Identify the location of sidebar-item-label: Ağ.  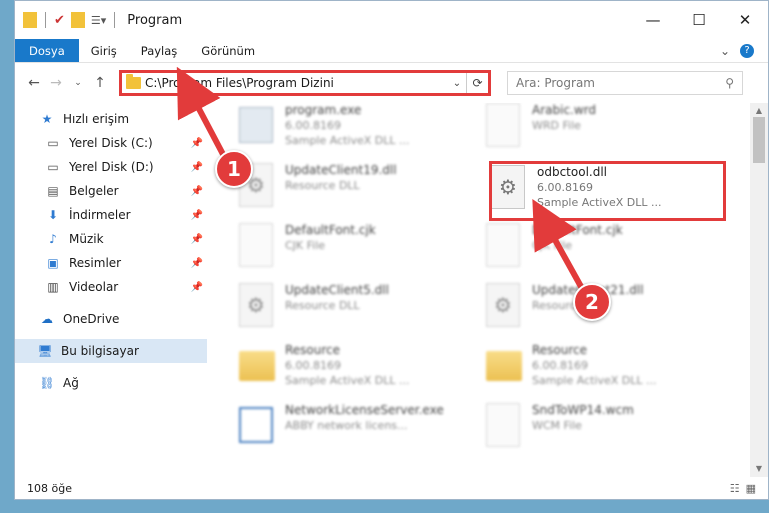
(71, 383).